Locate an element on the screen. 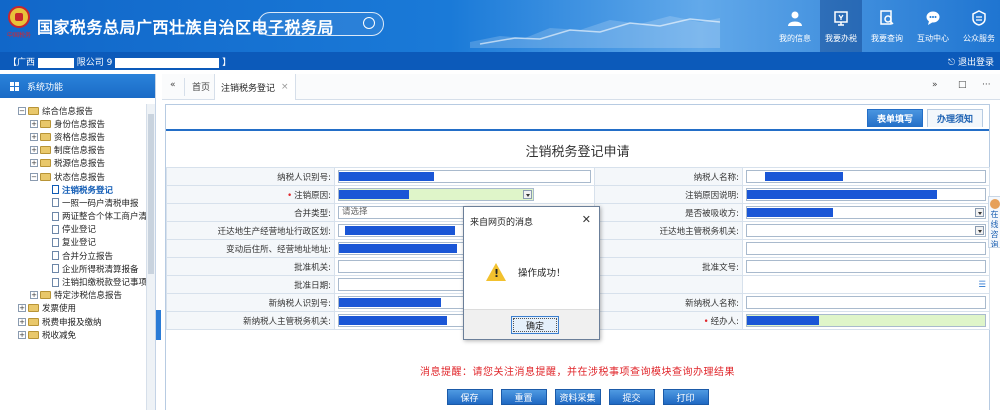 The image size is (1000, 410). tab-prev-button: « is located at coordinates (173, 85).